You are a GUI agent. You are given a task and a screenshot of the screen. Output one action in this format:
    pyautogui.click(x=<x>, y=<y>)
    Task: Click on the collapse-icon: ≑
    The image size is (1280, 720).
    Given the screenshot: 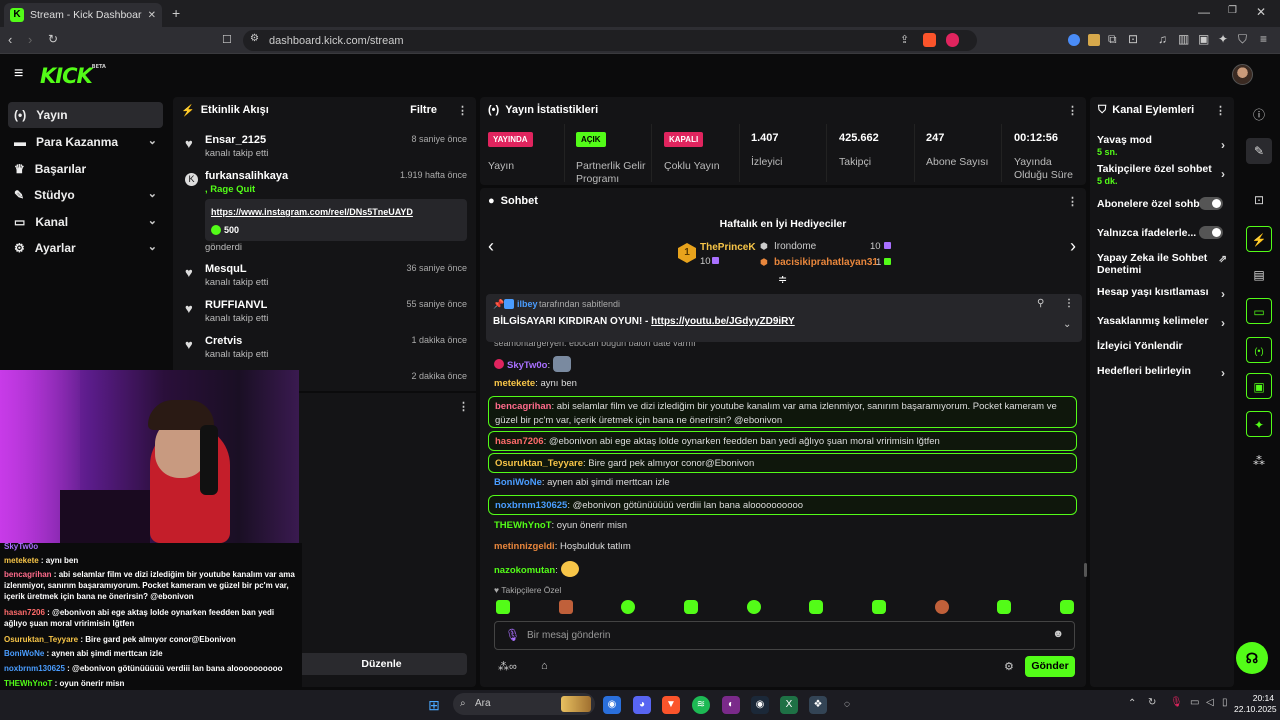 What is the action you would take?
    pyautogui.click(x=782, y=279)
    